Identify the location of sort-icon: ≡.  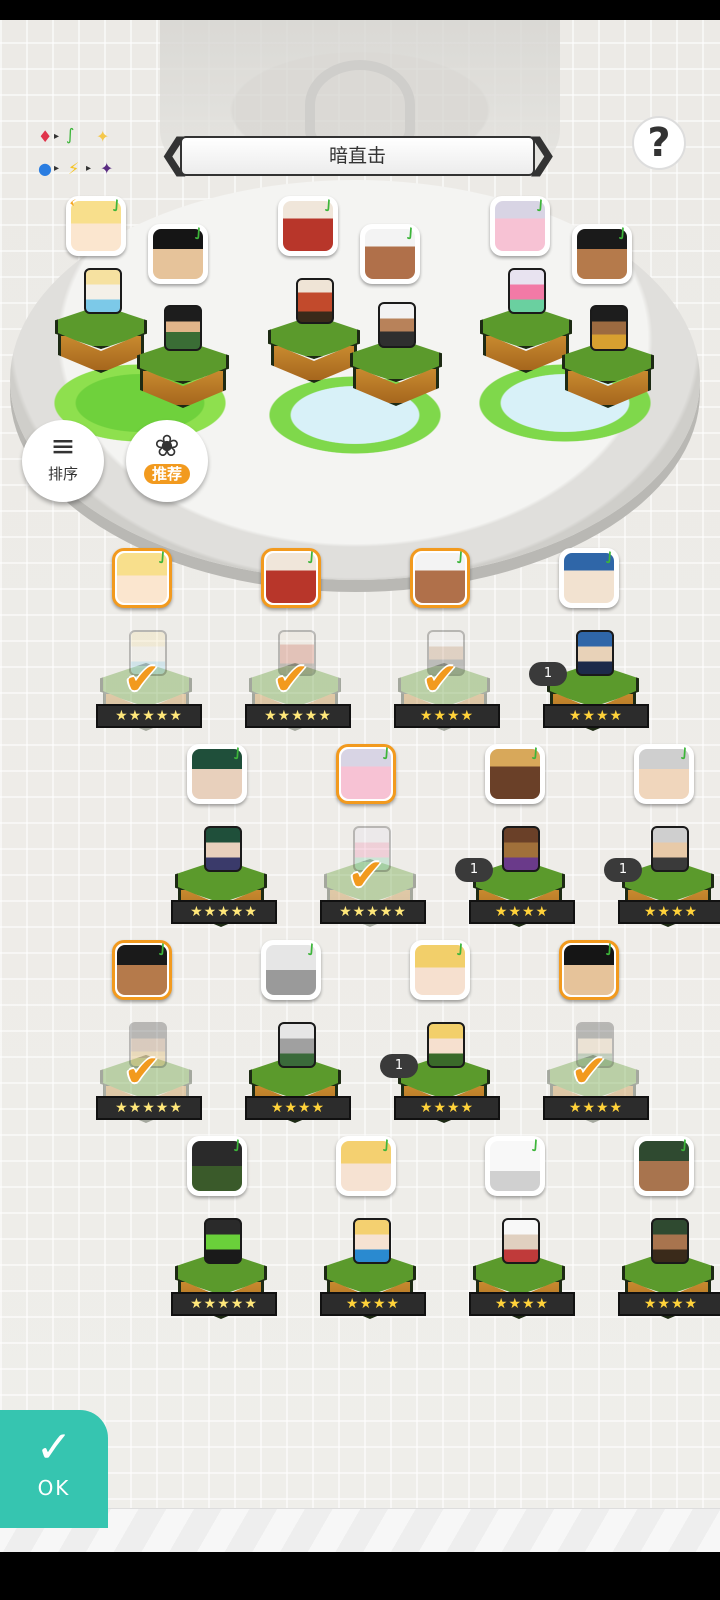
(63, 446).